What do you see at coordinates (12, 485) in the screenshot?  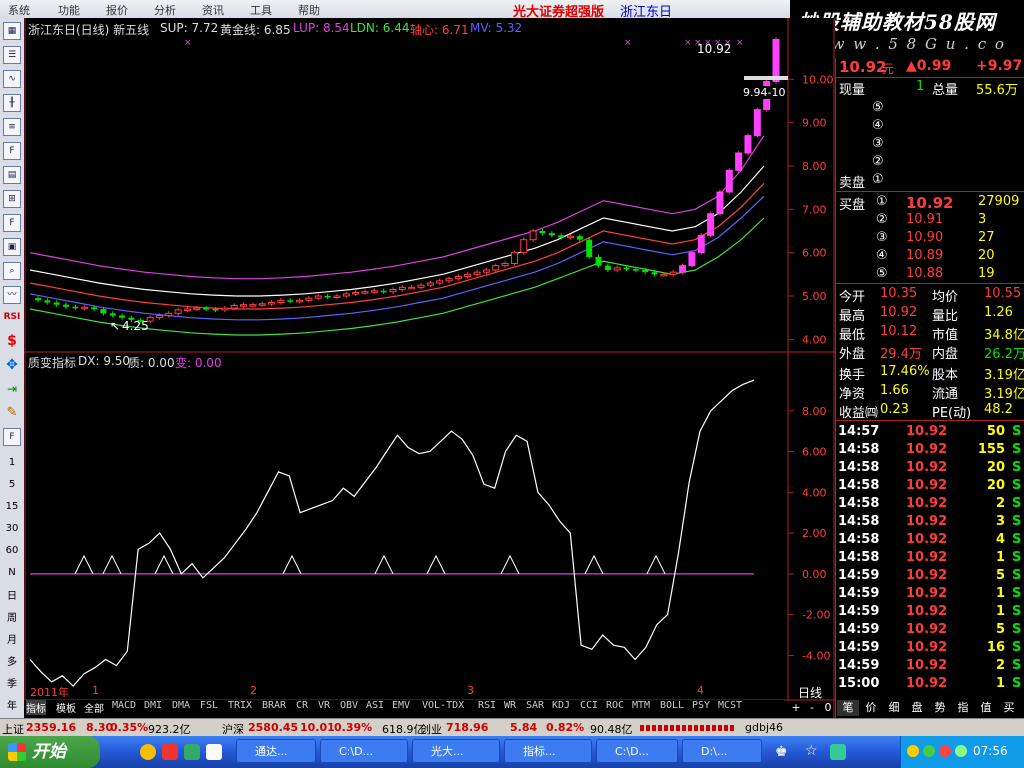 I see `period-5min: 5` at bounding box center [12, 485].